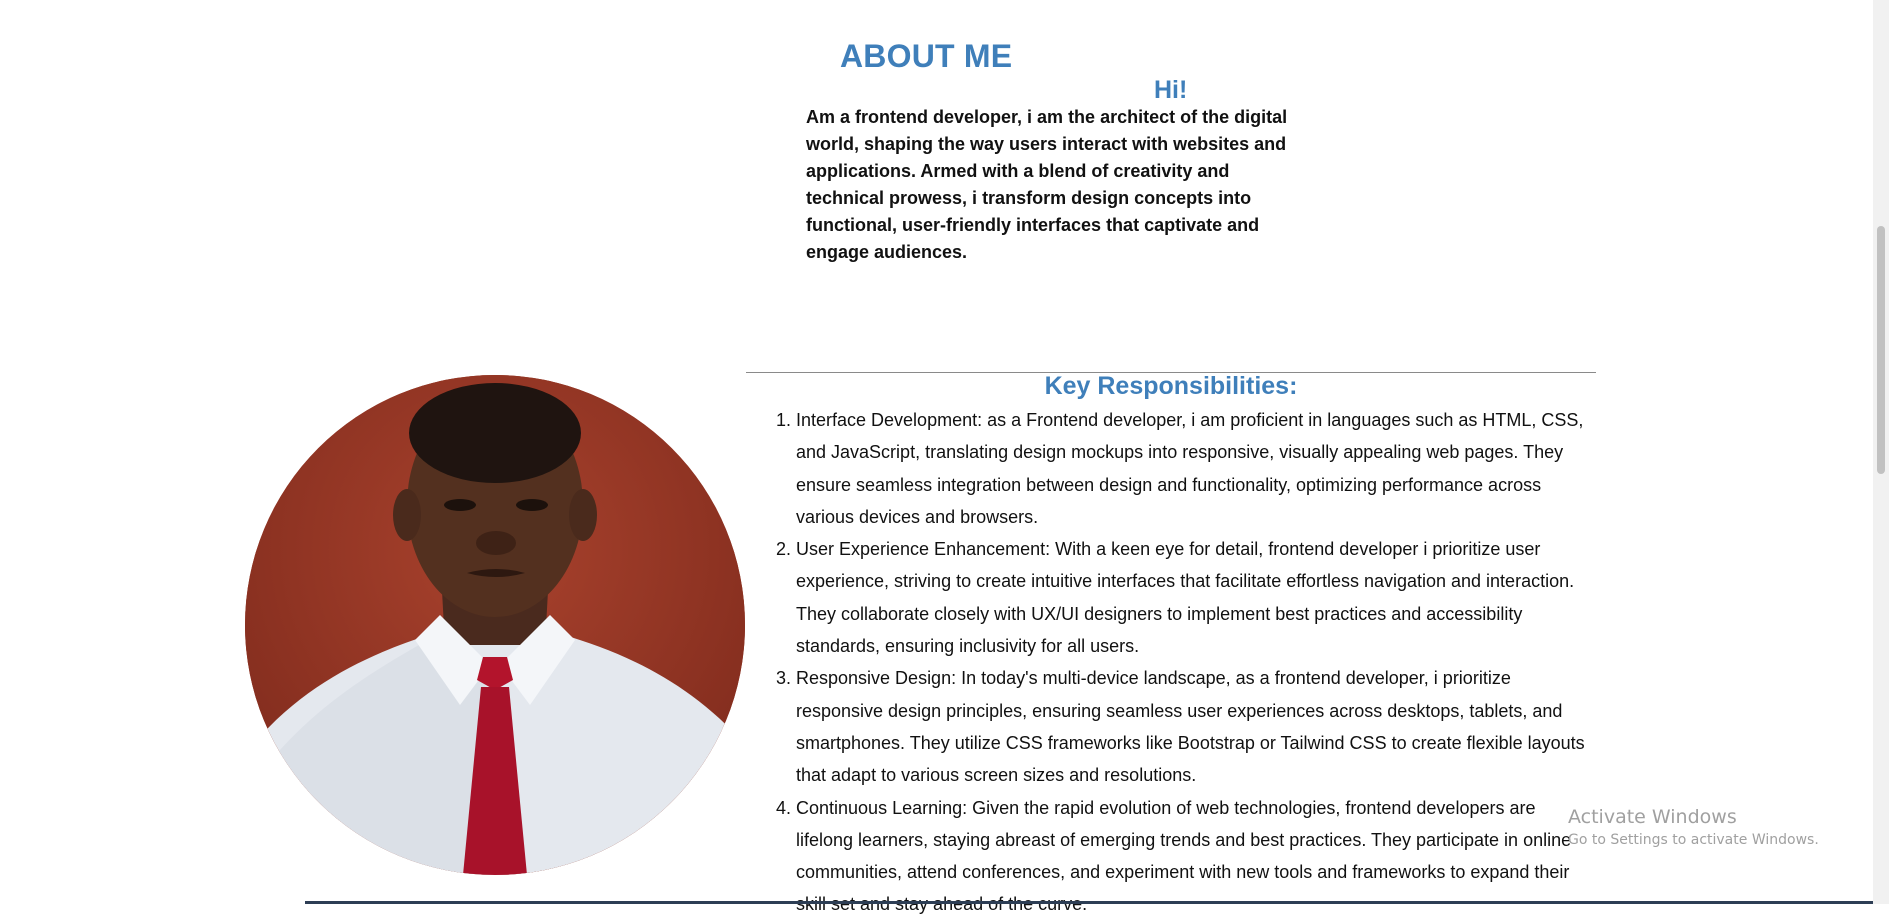  What do you see at coordinates (1171, 386) in the screenshot?
I see `responsibilities-title: Key Responsibilities:` at bounding box center [1171, 386].